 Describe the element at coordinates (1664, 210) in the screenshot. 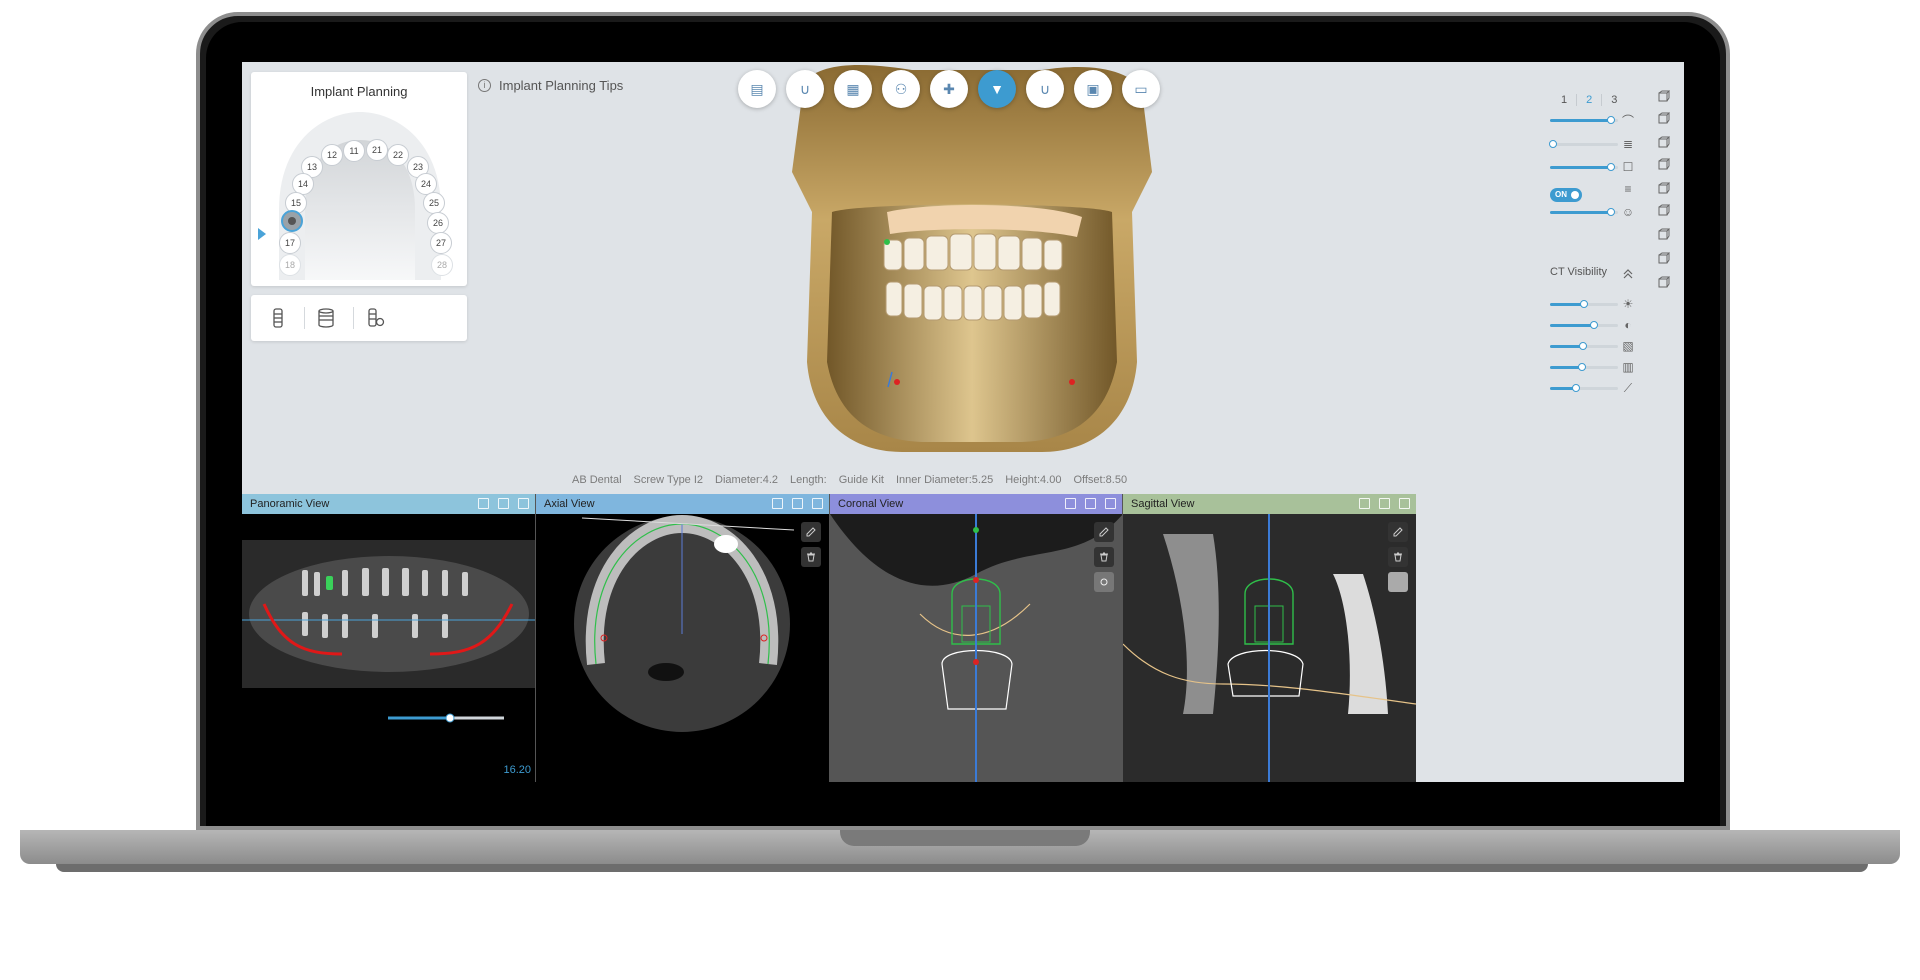

I see `cube-right-icon` at that location.